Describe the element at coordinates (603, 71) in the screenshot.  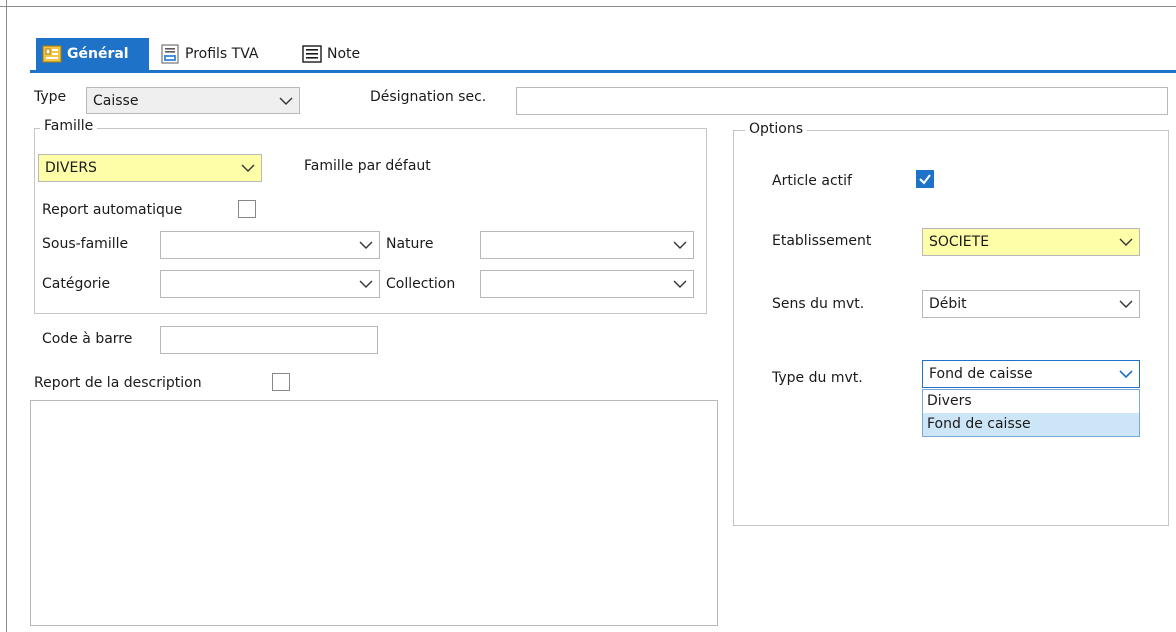
I see `tab-underline` at that location.